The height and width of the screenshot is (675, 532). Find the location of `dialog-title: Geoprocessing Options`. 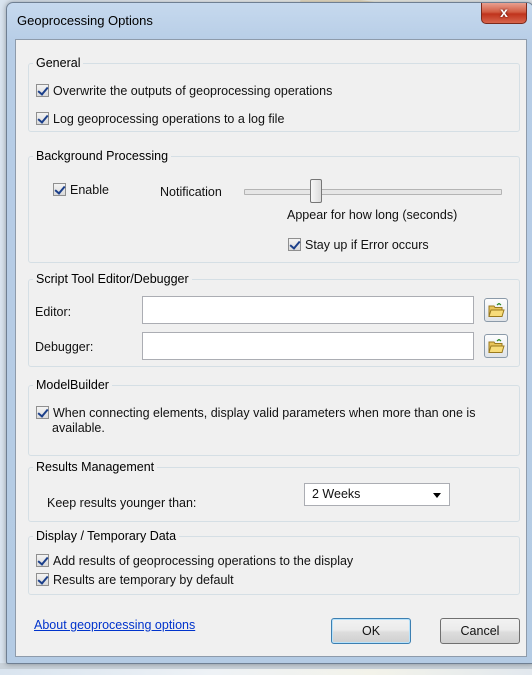

dialog-title: Geoprocessing Options is located at coordinates (85, 20).